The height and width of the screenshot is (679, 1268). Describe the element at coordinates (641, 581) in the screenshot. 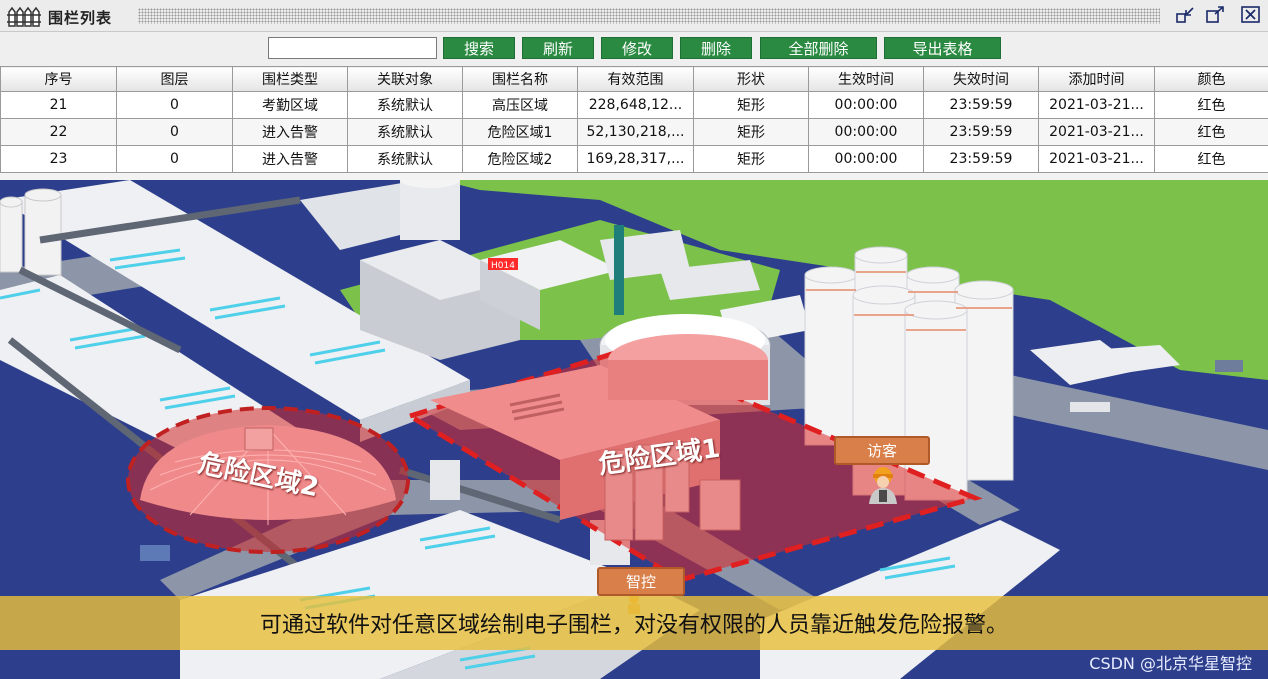

I see `control-label: 智控` at that location.